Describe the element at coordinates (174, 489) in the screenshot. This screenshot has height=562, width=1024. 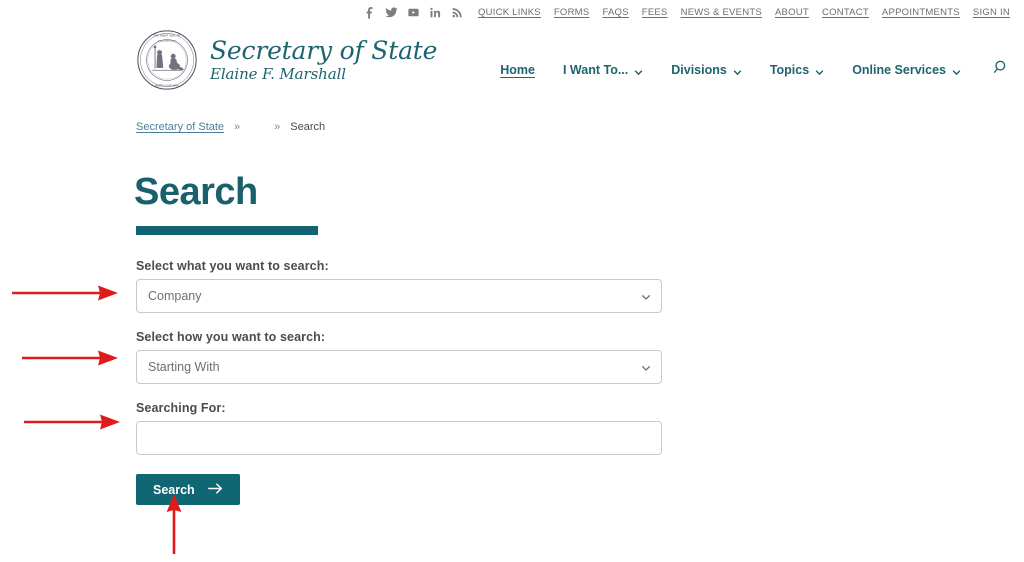
I see `search-submit-label: Search` at that location.